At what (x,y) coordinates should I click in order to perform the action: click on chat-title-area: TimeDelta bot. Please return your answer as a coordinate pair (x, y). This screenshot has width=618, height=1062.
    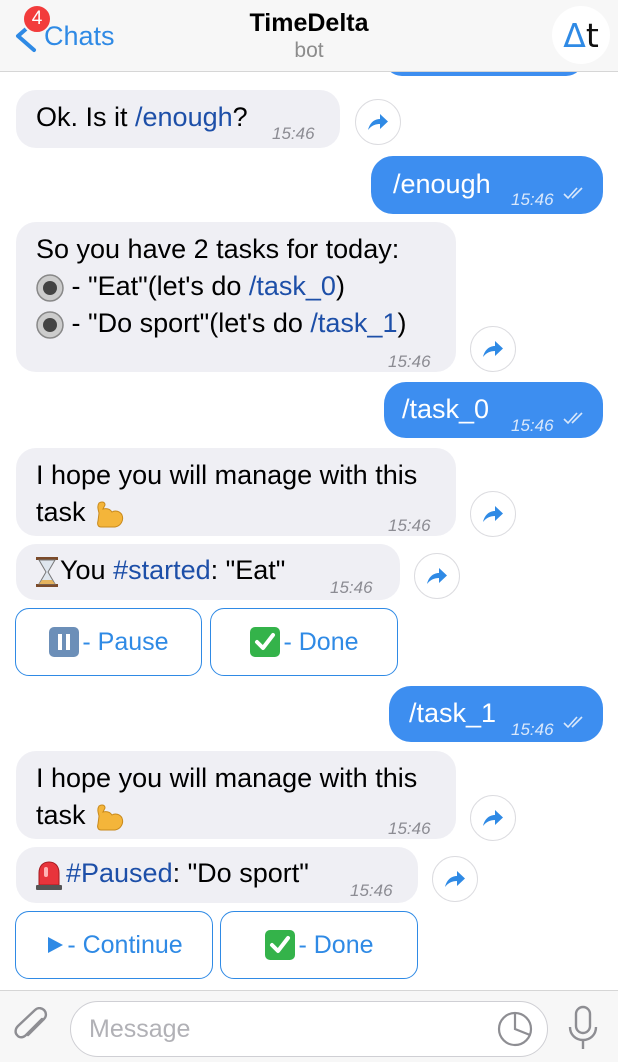
    Looking at the image, I should click on (309, 36).